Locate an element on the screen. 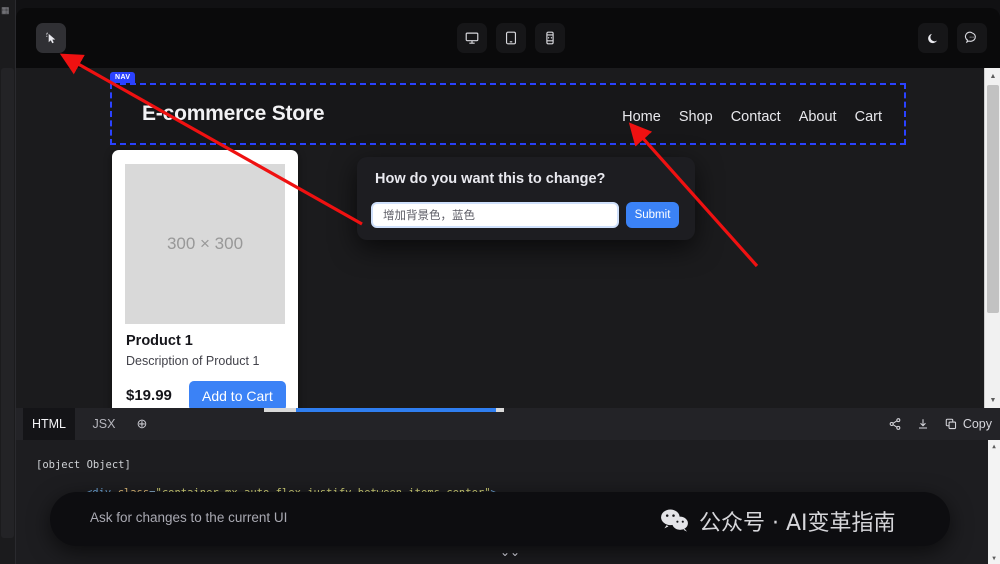  os-strip-panel is located at coordinates (7, 303).